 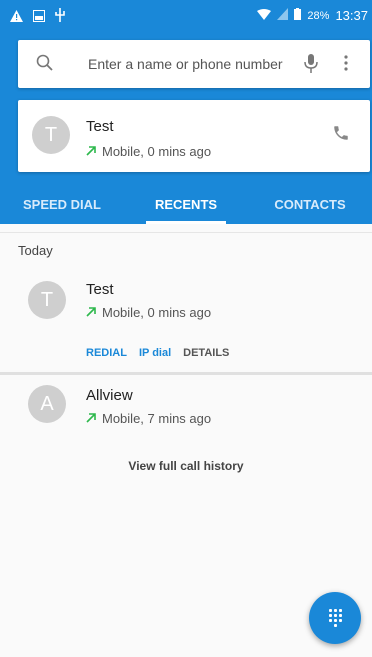 What do you see at coordinates (311, 66) in the screenshot?
I see `microphone-icon` at bounding box center [311, 66].